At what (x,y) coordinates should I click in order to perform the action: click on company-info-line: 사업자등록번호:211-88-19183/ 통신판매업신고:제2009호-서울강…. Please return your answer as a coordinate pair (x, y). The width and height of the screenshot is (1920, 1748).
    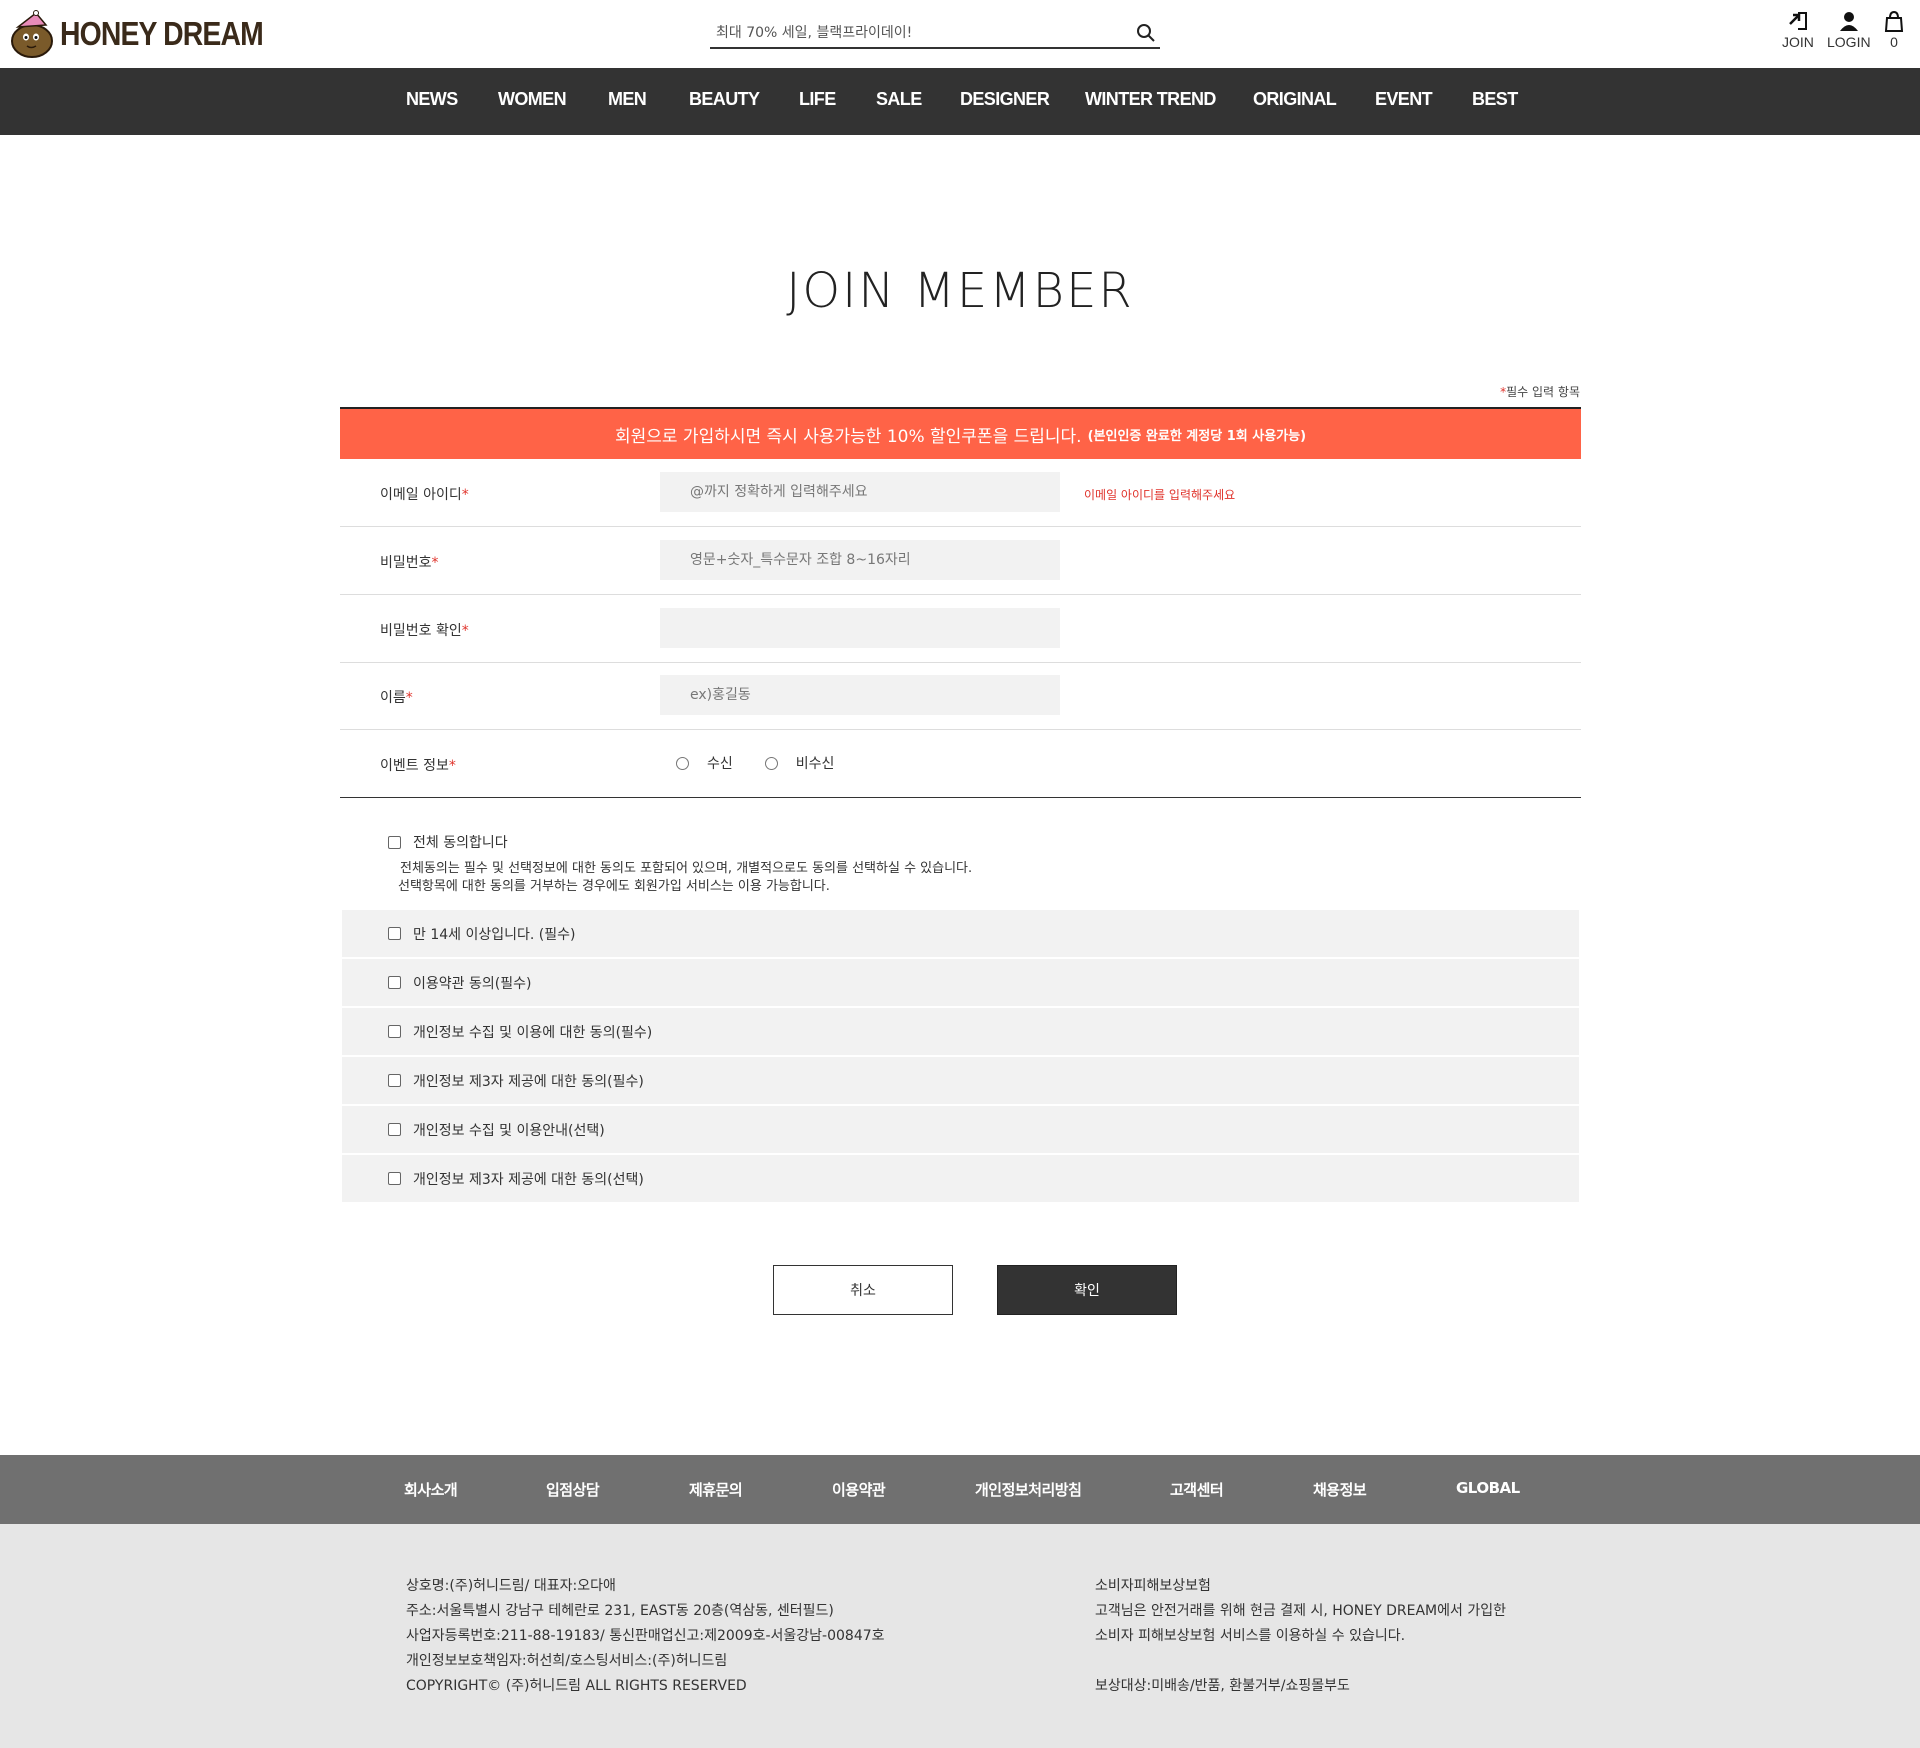
    Looking at the image, I should click on (645, 1636).